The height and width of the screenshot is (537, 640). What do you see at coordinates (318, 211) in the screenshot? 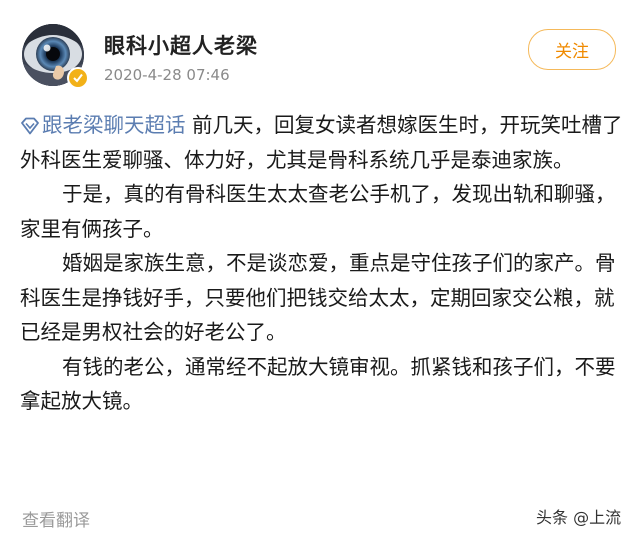
I see `post-paragraph: 于是，真的有骨科医生太太查老公手机了，发现出轨和聊骚，家里有俩孩子。` at bounding box center [318, 211].